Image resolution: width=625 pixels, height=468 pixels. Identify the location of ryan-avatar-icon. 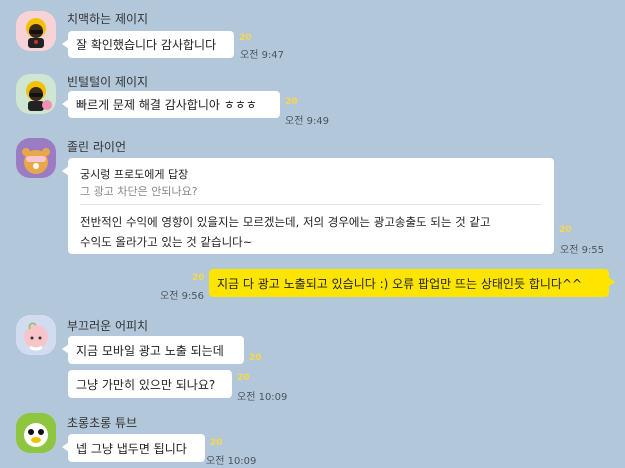
(36, 161).